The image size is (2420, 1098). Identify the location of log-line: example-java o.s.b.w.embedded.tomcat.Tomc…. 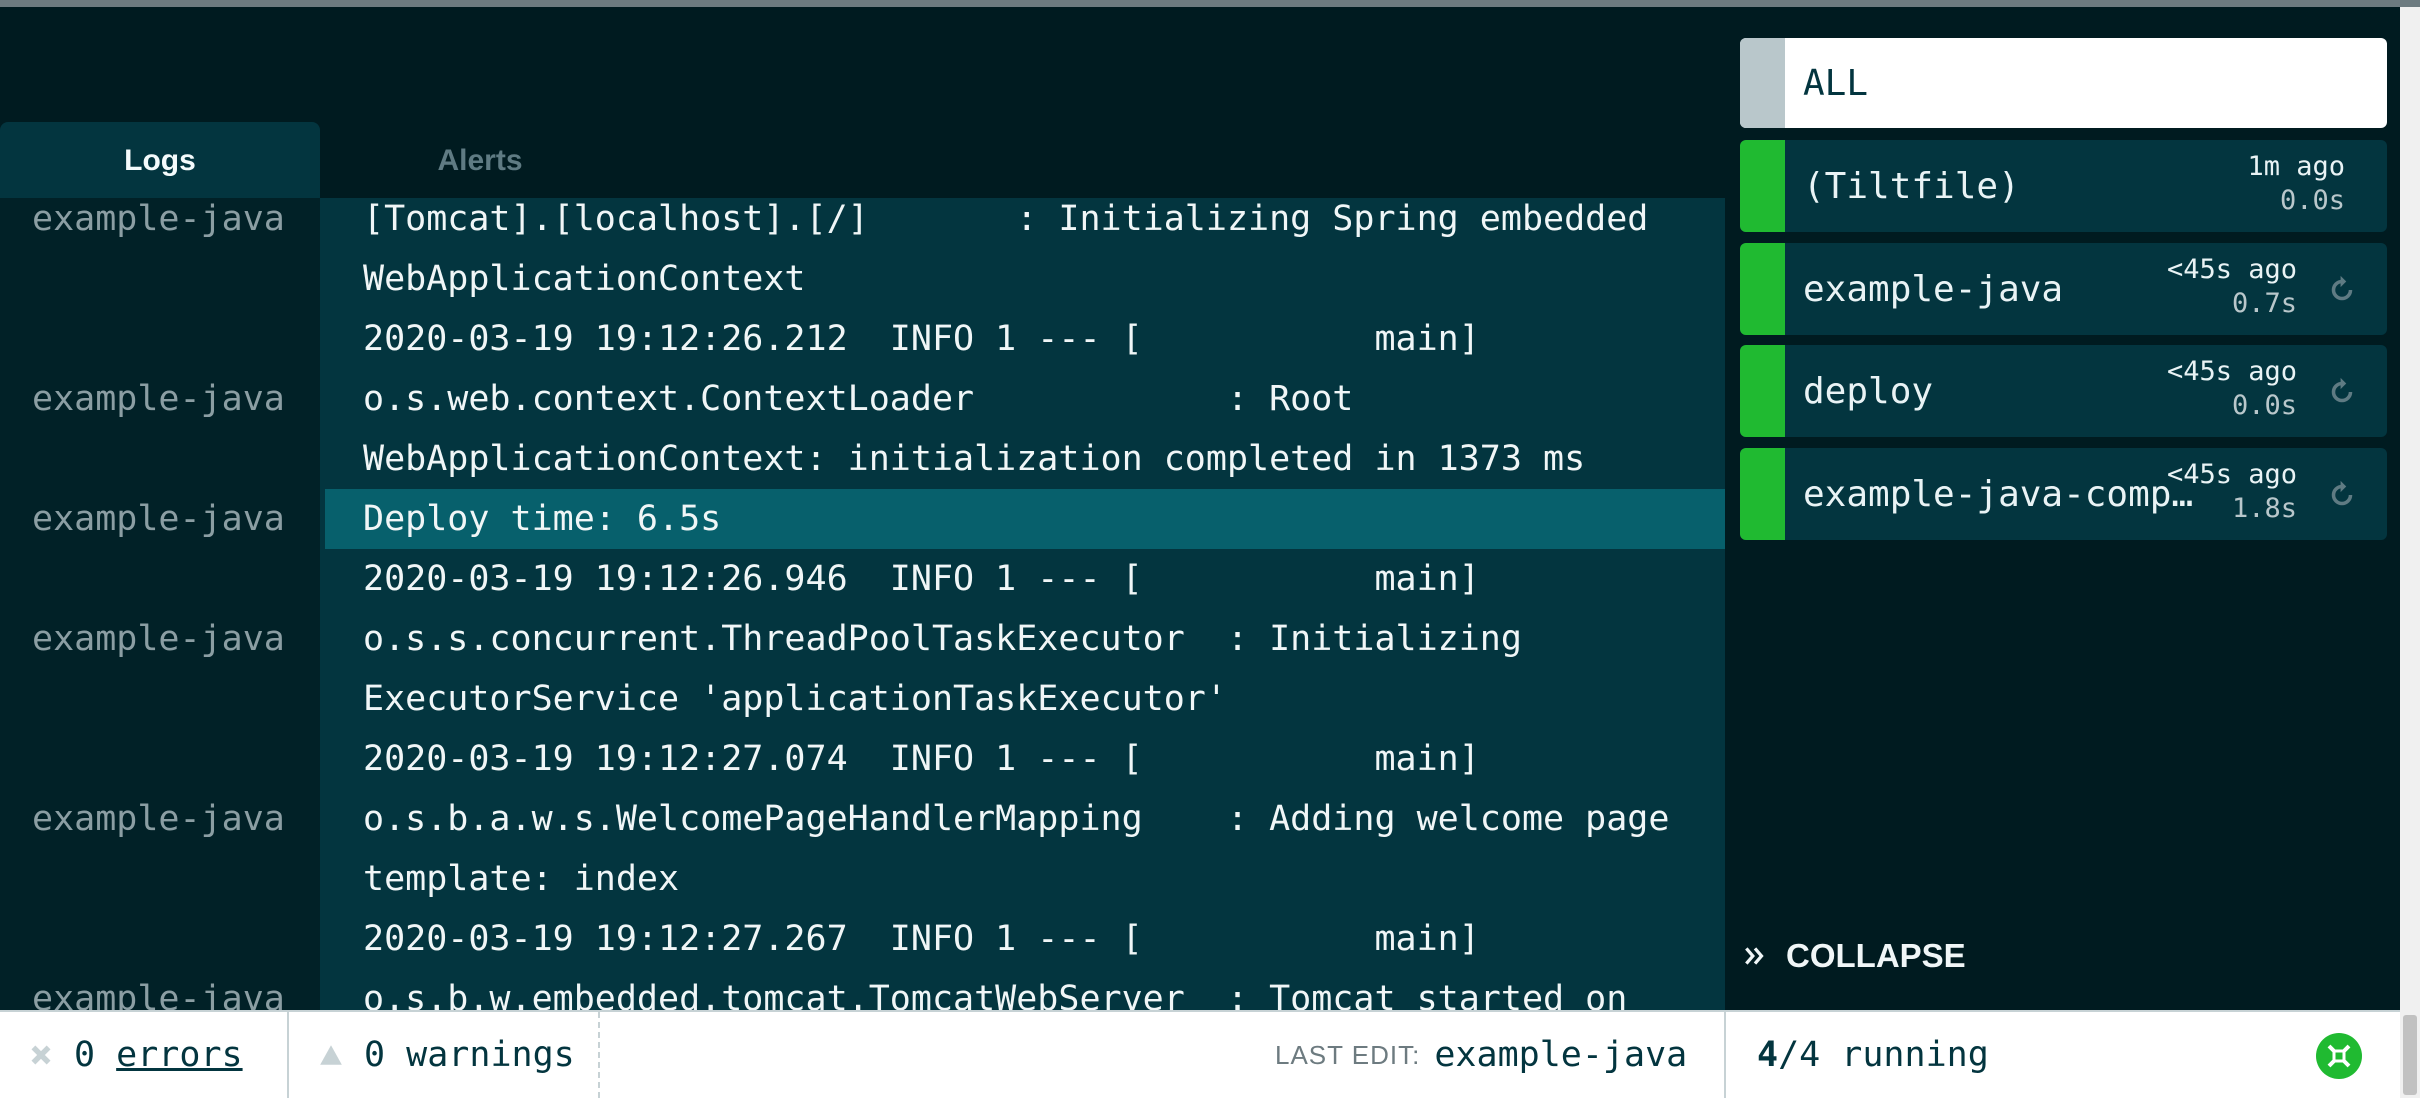
(862, 989).